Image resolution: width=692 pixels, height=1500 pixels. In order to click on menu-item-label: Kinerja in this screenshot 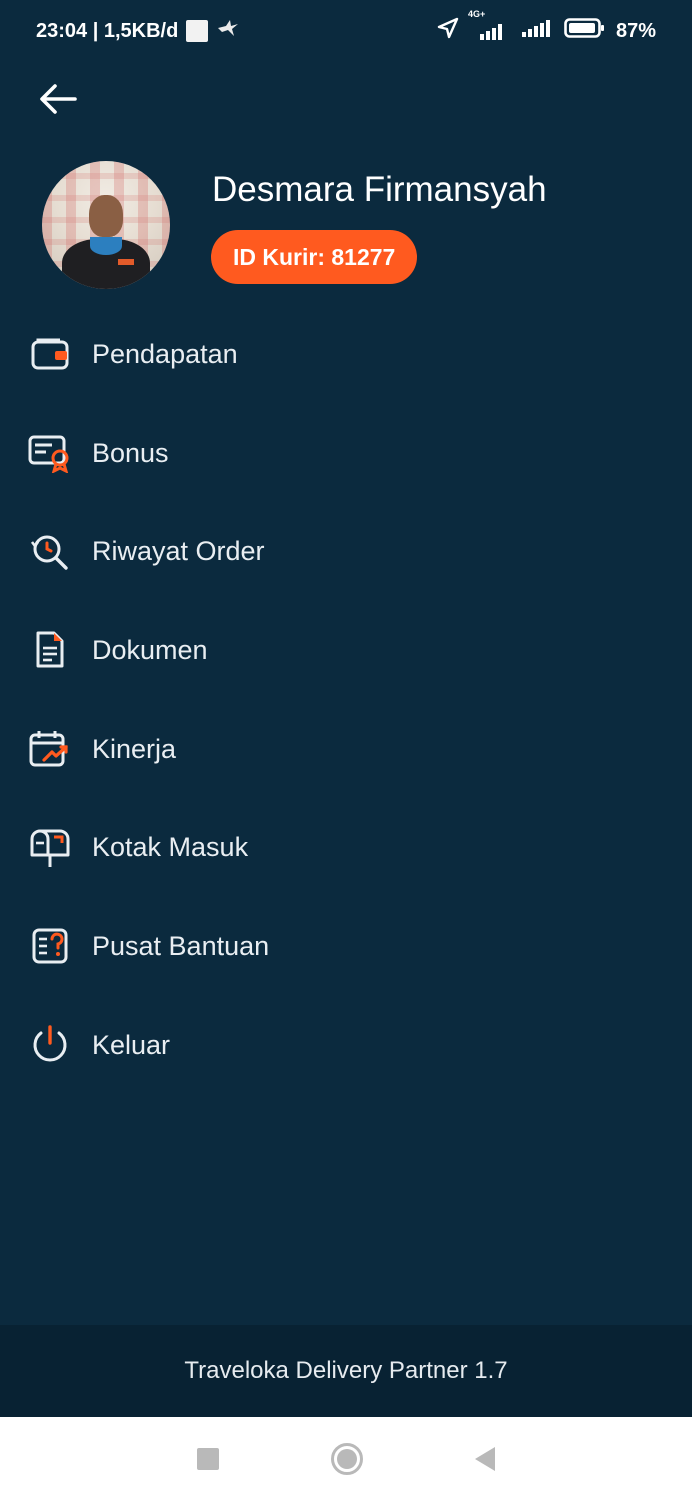, I will do `click(134, 748)`.